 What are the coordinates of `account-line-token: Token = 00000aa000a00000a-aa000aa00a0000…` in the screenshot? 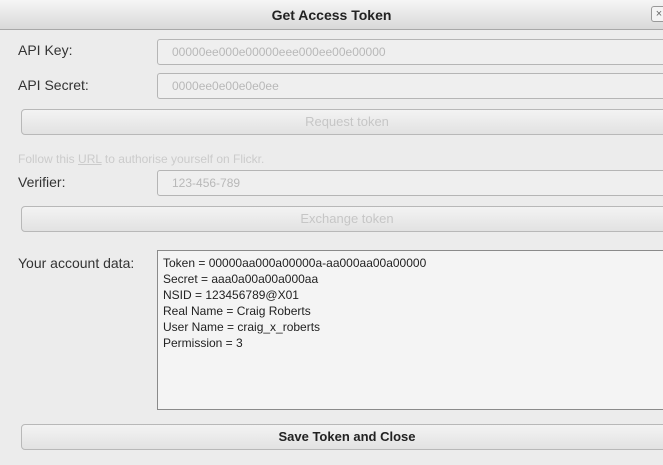 It's located at (295, 263).